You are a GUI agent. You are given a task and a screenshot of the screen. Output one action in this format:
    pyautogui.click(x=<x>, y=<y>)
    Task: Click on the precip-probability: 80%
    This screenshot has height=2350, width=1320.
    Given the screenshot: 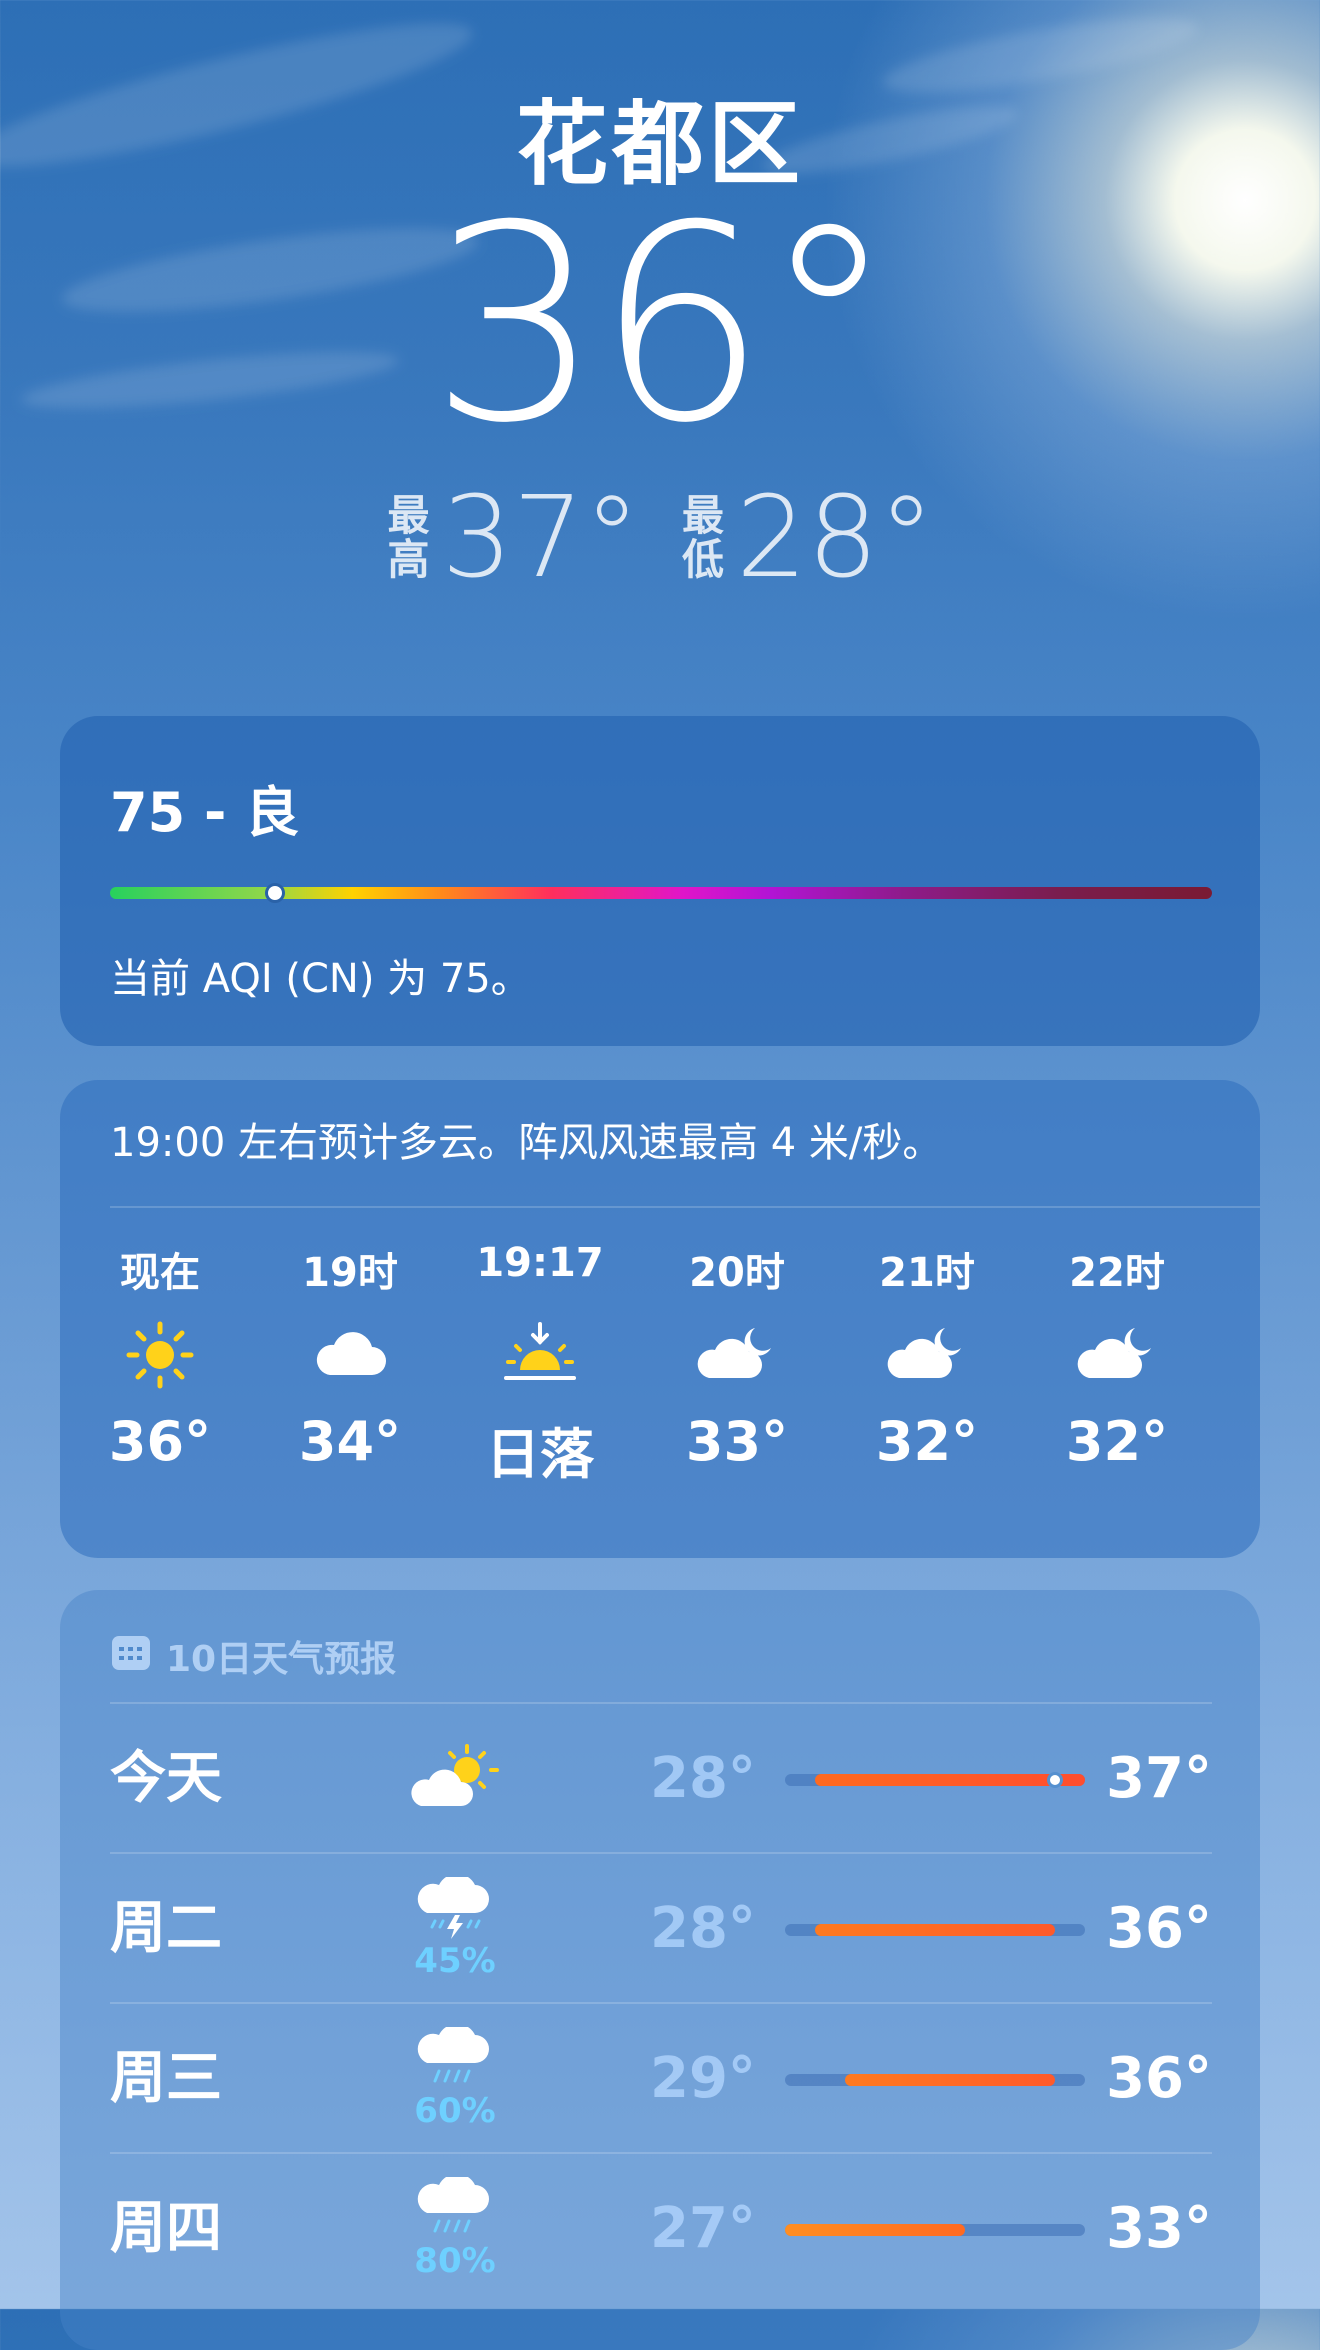 What is the action you would take?
    pyautogui.click(x=455, y=2261)
    